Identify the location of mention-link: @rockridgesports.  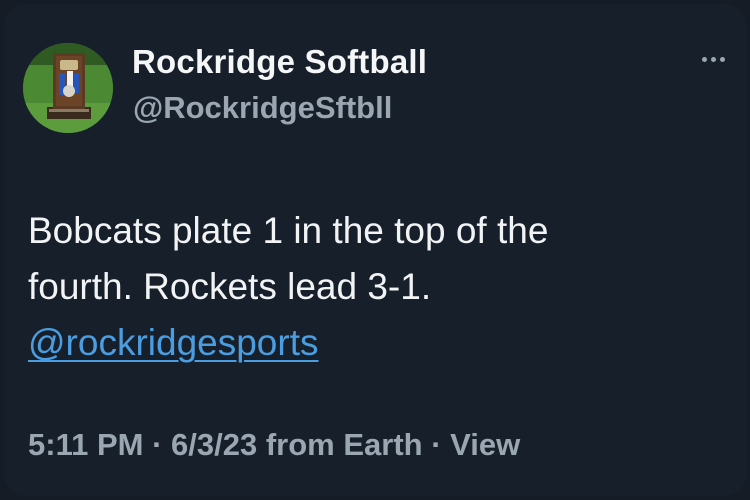
(173, 342).